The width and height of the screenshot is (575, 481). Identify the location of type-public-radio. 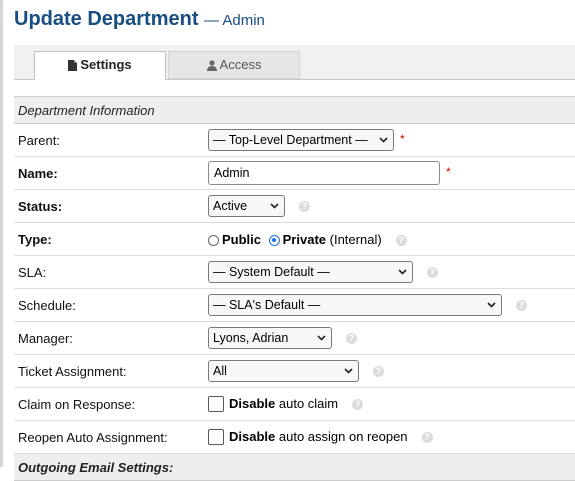
(213, 240).